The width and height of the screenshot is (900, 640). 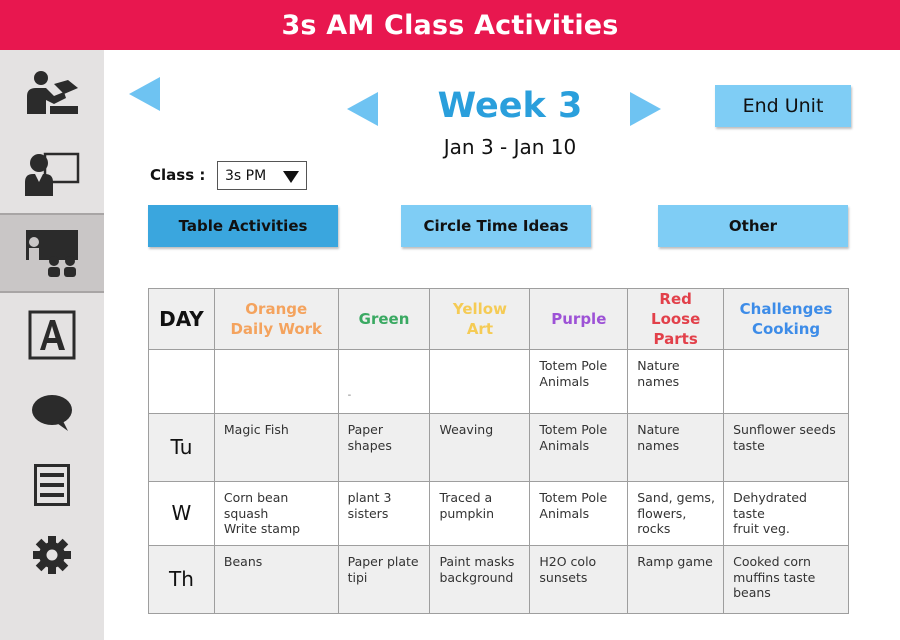 I want to click on day-cell: Th, so click(x=181, y=579).